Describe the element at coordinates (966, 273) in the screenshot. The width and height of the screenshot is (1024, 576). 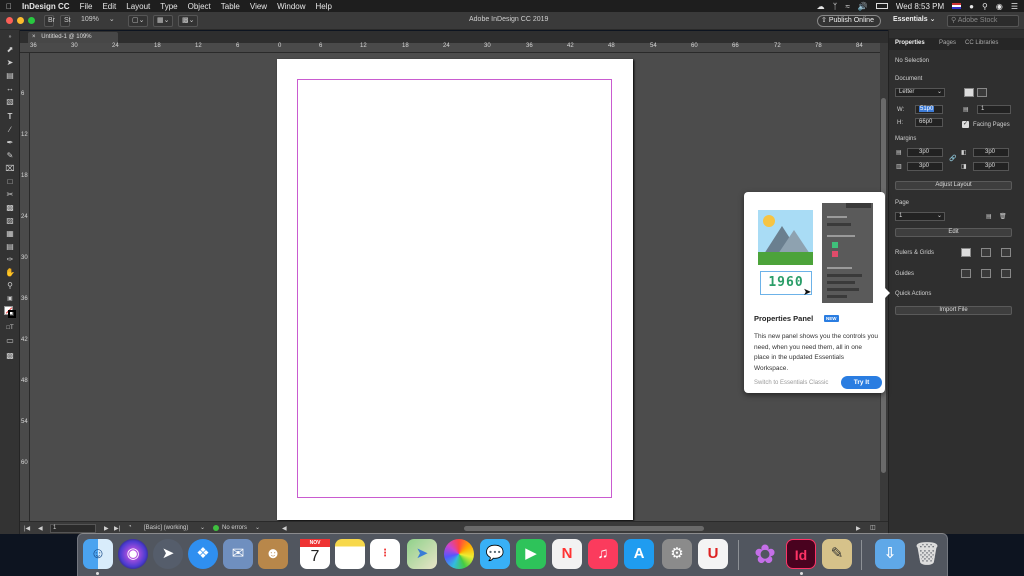
I see `show-guides-icon` at that location.